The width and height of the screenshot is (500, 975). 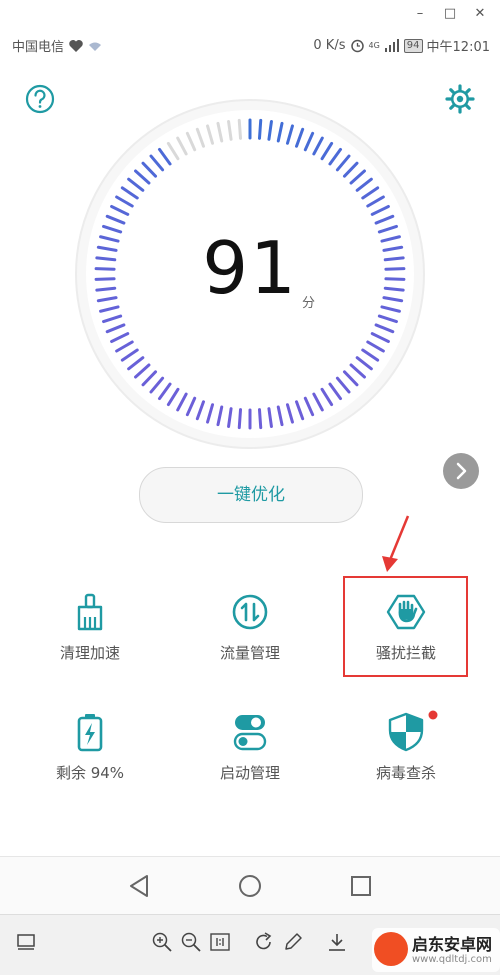 I want to click on recent-apps-icon, so click(x=361, y=886).